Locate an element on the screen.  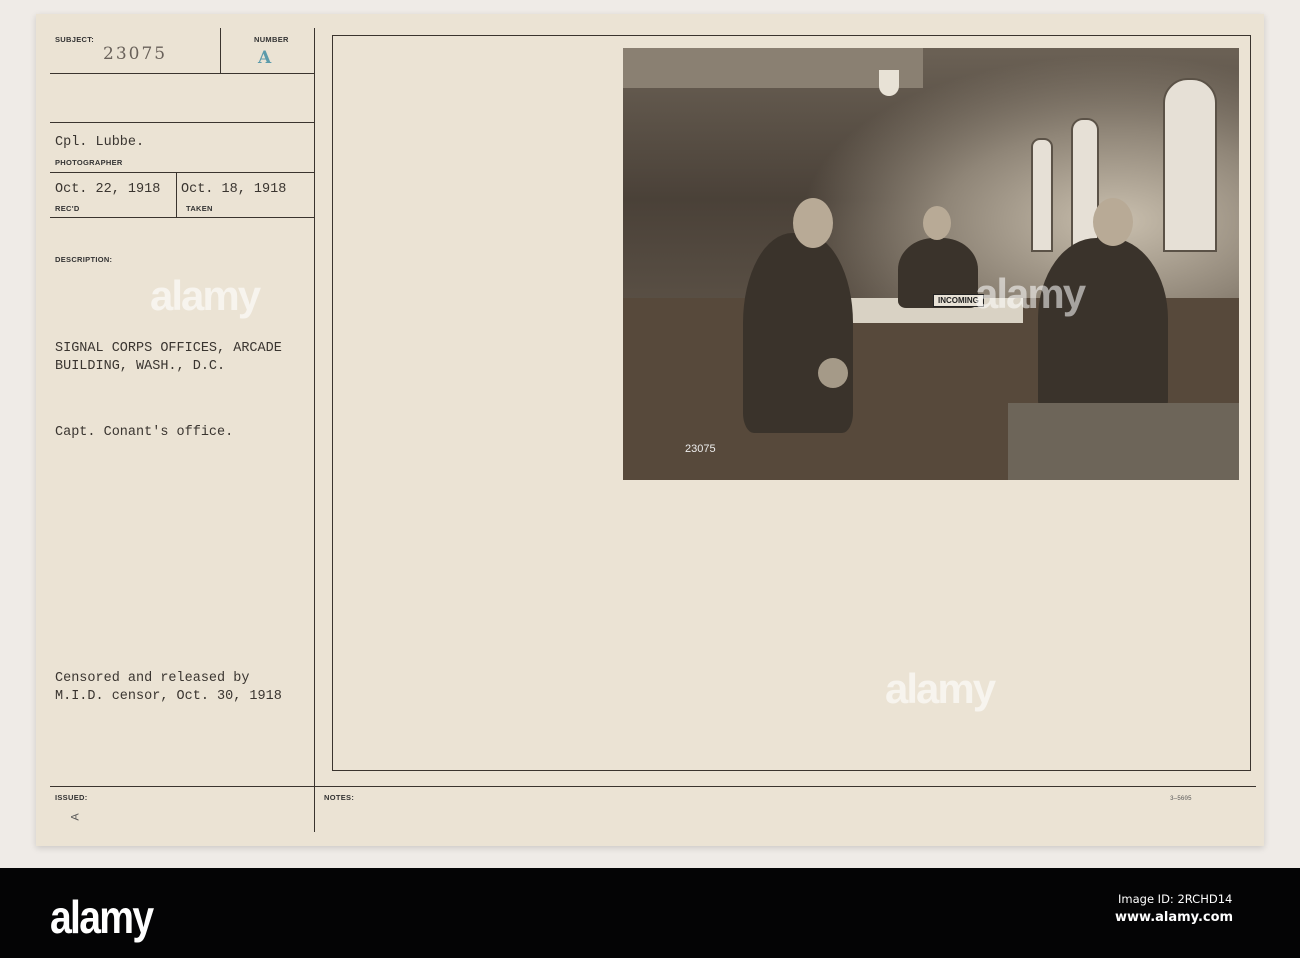
taken-label: TAKEN is located at coordinates (199, 208).